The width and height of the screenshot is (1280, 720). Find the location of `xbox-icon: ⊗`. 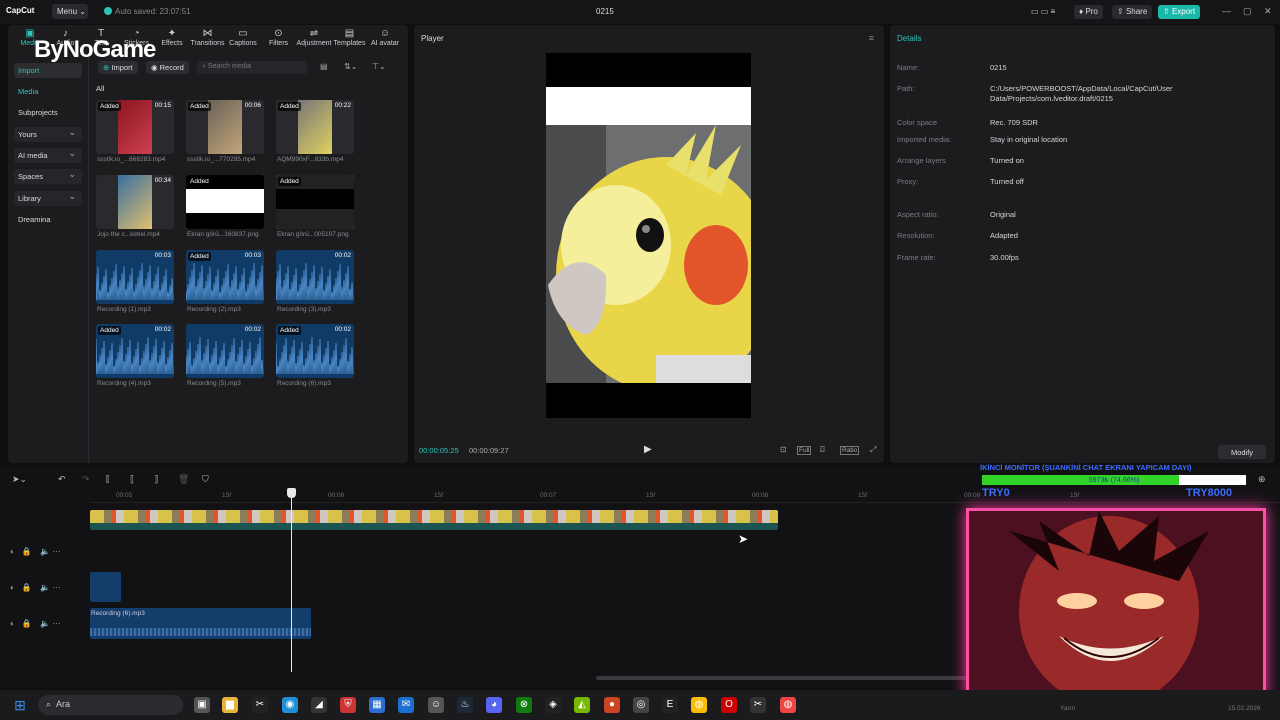

xbox-icon: ⊗ is located at coordinates (524, 705).